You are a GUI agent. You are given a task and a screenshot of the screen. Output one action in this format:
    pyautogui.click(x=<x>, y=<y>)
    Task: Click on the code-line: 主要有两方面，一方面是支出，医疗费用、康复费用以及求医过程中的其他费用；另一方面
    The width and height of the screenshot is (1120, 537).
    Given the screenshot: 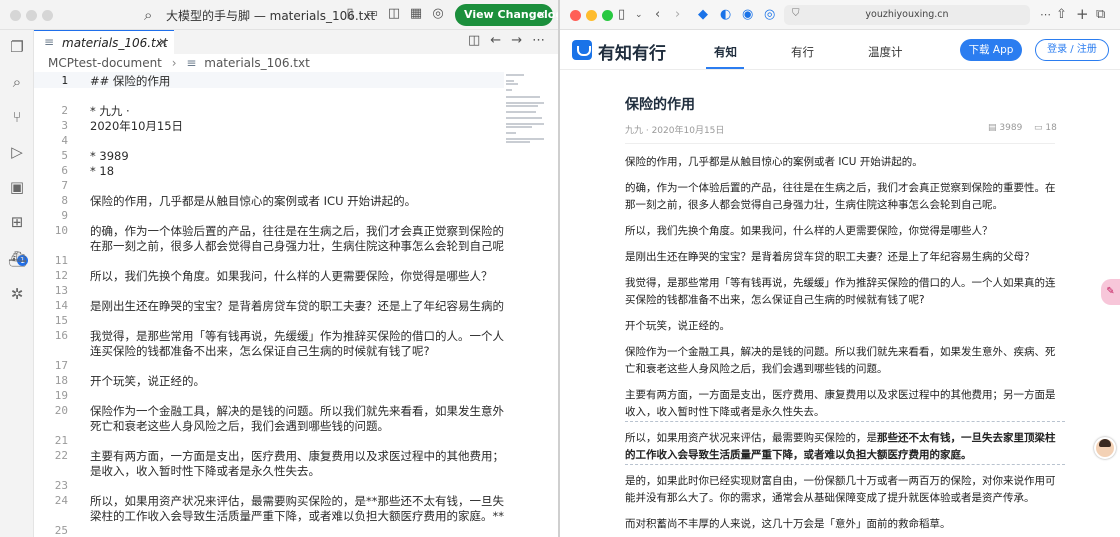 What is the action you would take?
    pyautogui.click(x=297, y=456)
    